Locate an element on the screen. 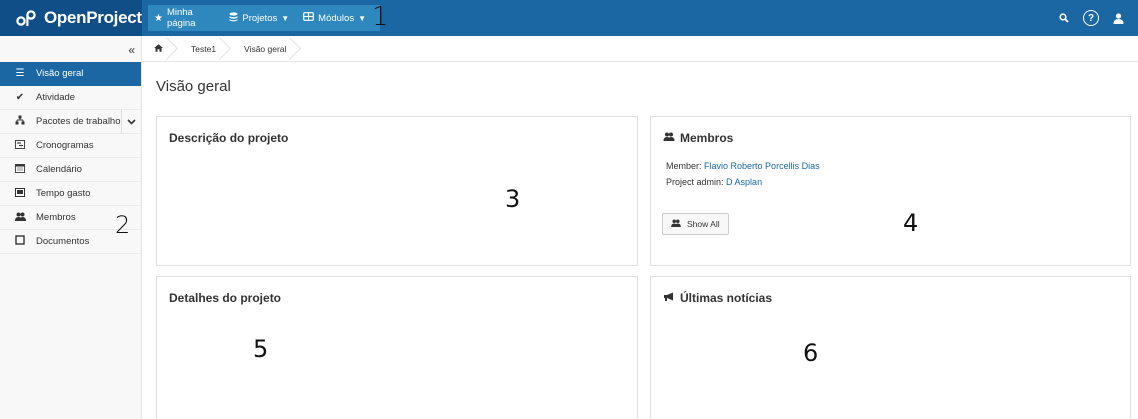  sidebar-item-label: Cronogramas is located at coordinates (65, 145).